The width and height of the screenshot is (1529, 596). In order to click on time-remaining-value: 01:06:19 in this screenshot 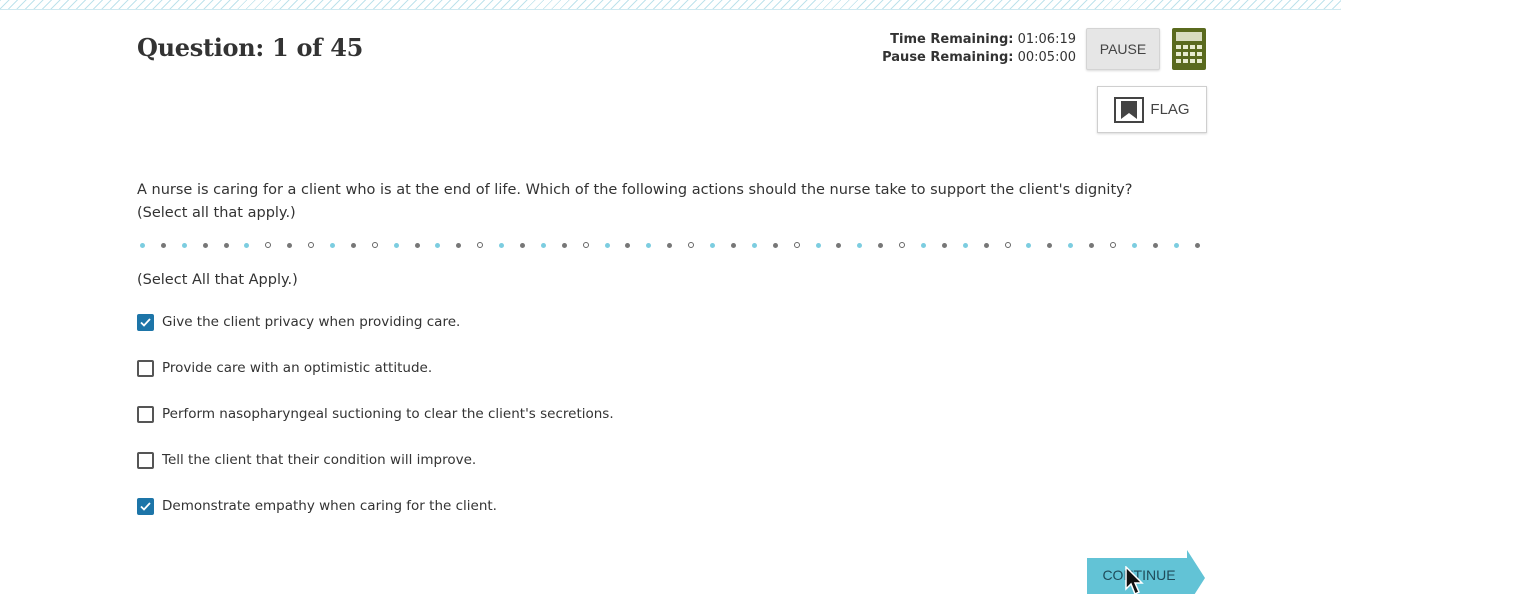, I will do `click(1046, 39)`.